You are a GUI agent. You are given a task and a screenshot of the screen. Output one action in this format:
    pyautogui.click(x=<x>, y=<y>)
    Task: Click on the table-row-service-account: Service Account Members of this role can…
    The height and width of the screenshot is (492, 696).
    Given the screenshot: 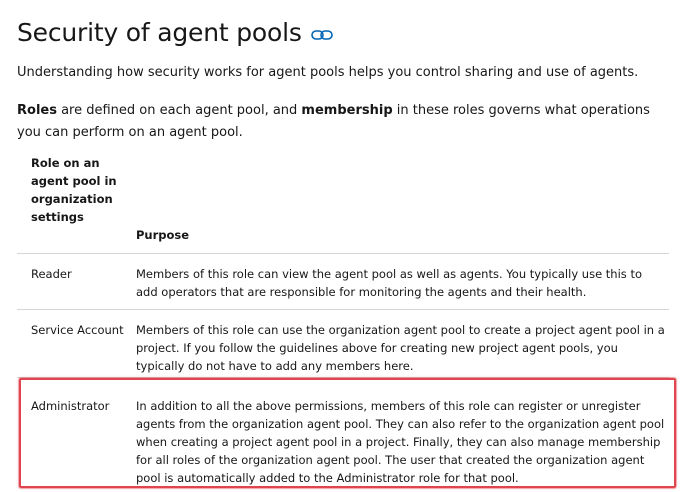 What is the action you would take?
    pyautogui.click(x=343, y=344)
    